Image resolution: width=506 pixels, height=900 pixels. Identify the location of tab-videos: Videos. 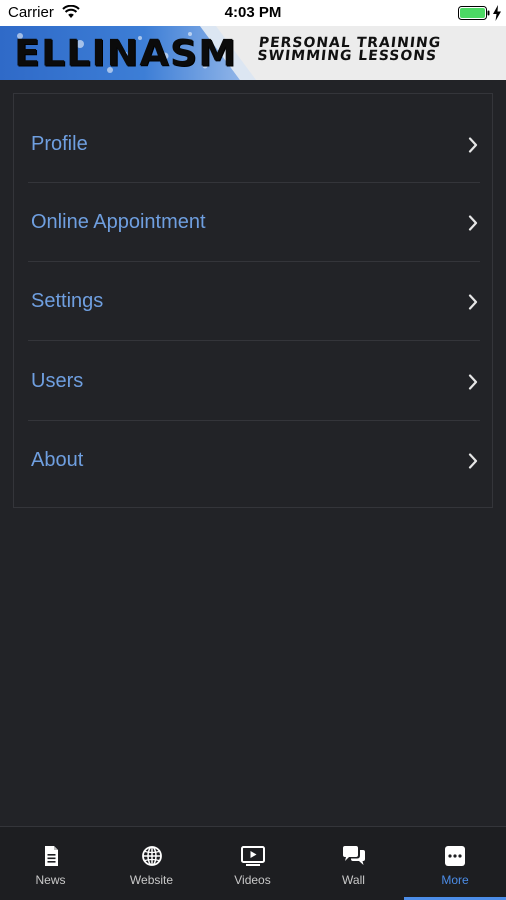
(252, 863).